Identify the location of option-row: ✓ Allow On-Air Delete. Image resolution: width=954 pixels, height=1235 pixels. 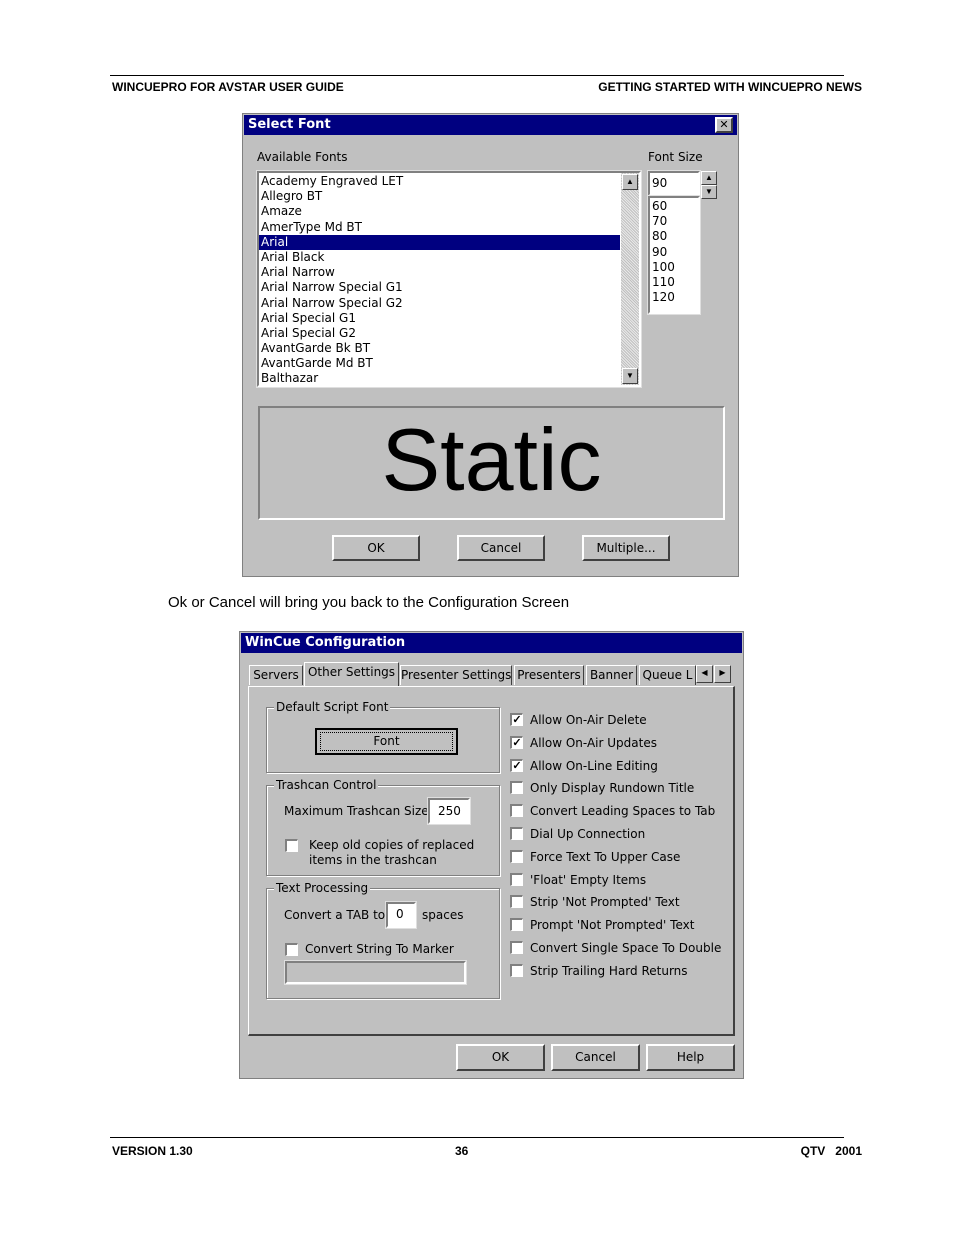
(620, 720).